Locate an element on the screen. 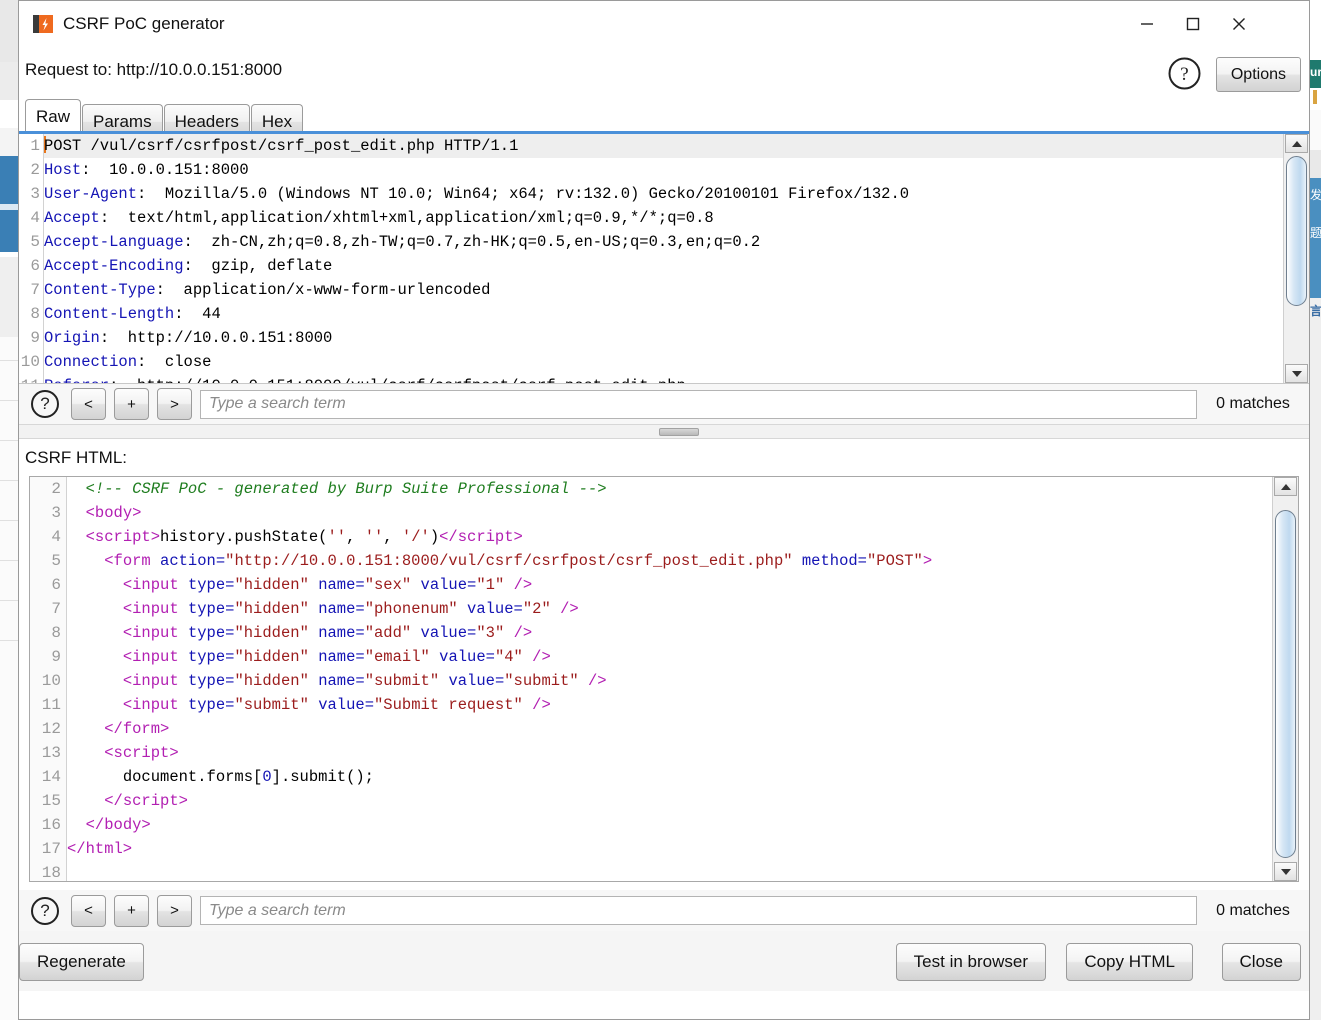 The height and width of the screenshot is (1020, 1321). options-button: Options is located at coordinates (1258, 74).